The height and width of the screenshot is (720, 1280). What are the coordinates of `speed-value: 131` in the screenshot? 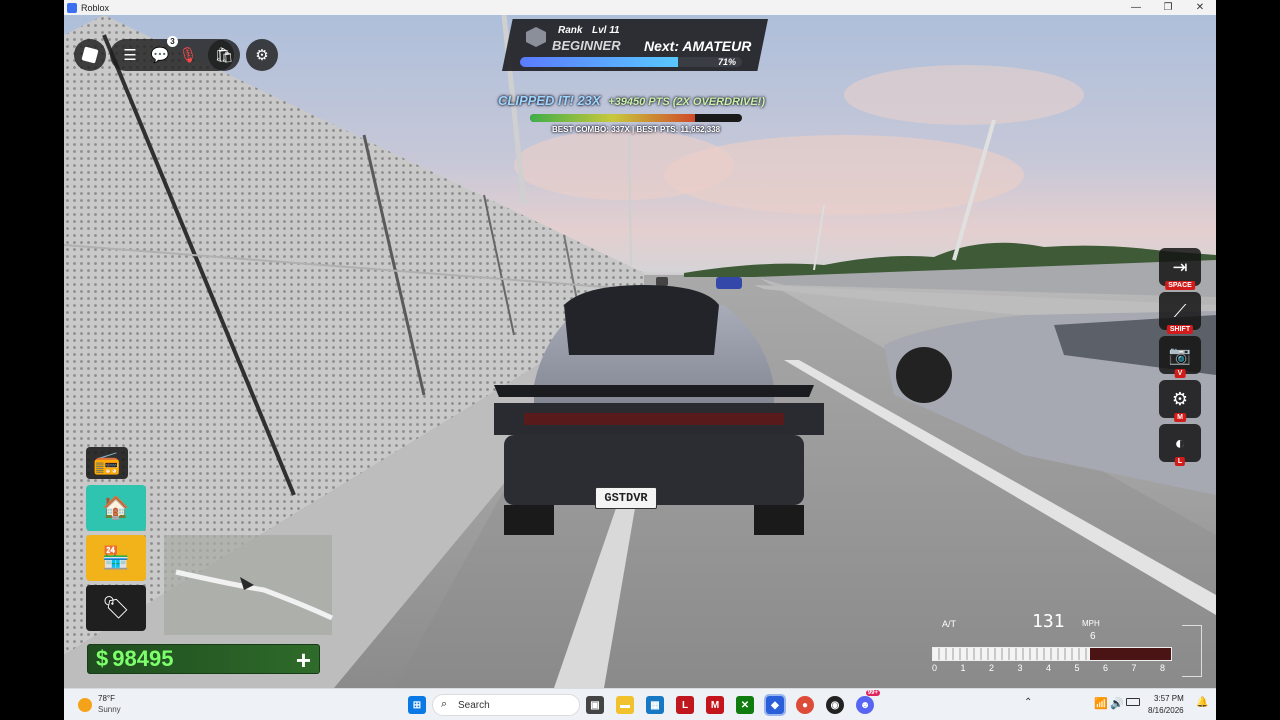 It's located at (1048, 621).